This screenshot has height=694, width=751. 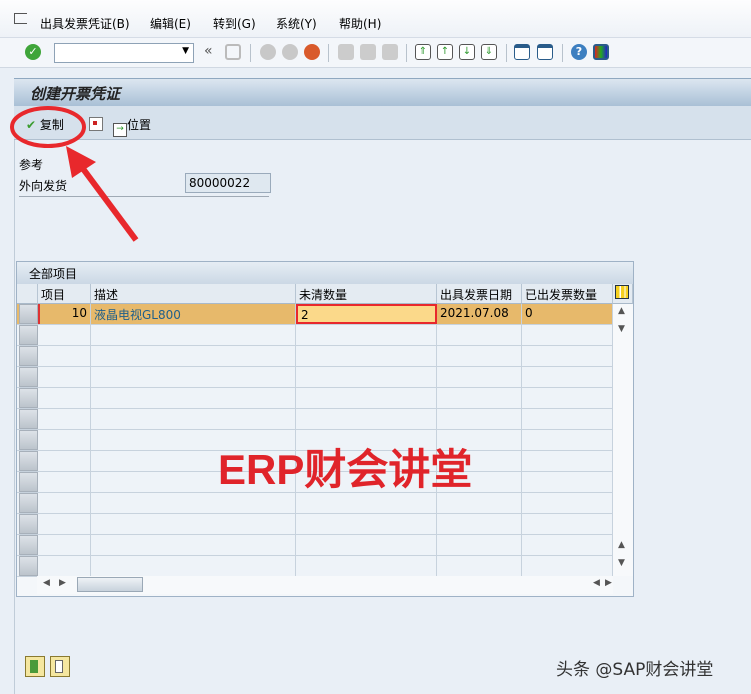 What do you see at coordinates (623, 440) in the screenshot?
I see `vertical-scrollbar: ▲ ▼ ▲ ▼` at bounding box center [623, 440].